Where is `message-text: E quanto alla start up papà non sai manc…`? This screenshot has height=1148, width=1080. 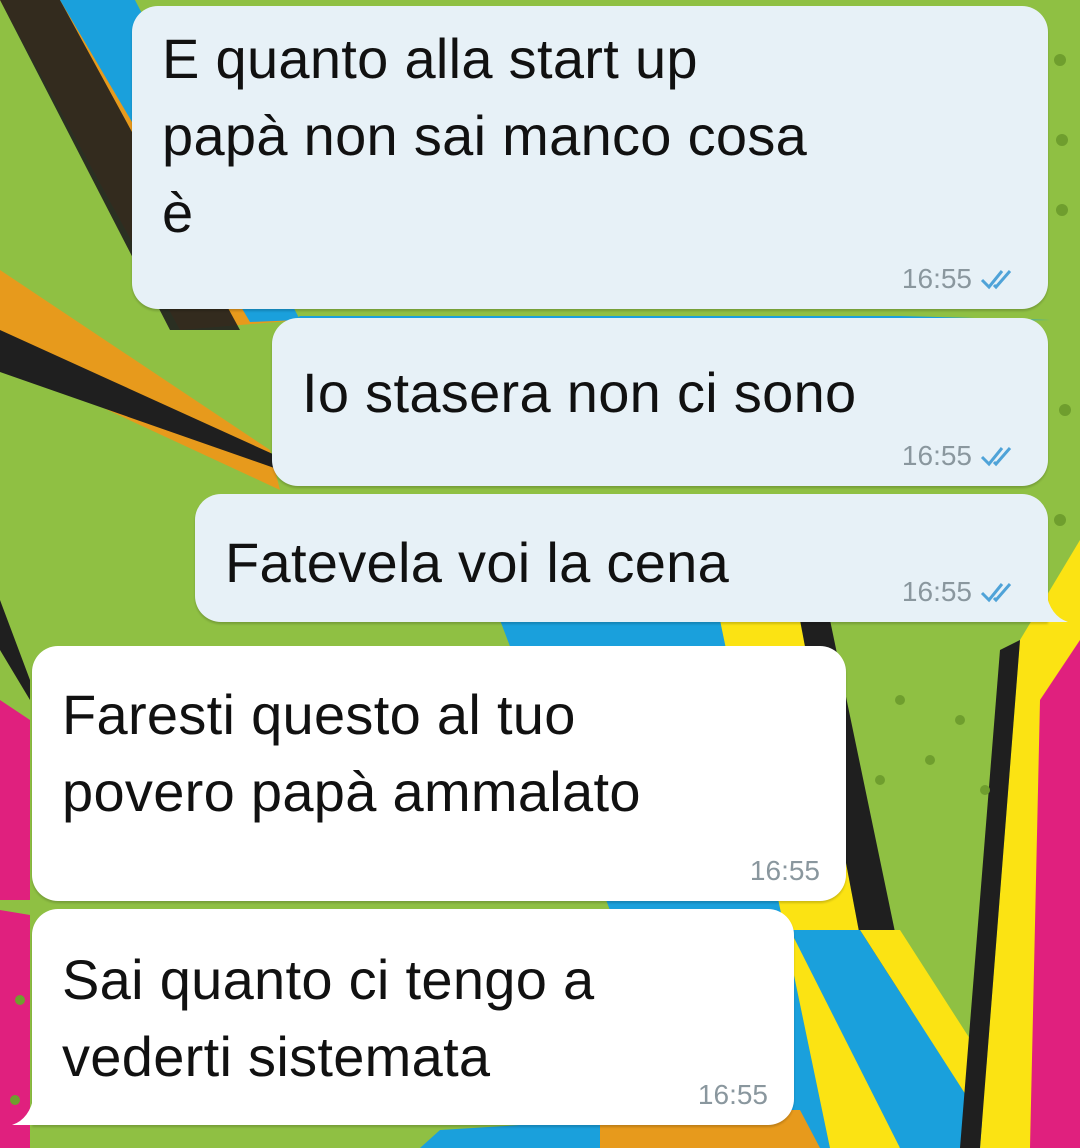
message-text: E quanto alla start up papà non sai manc… is located at coordinates (485, 135).